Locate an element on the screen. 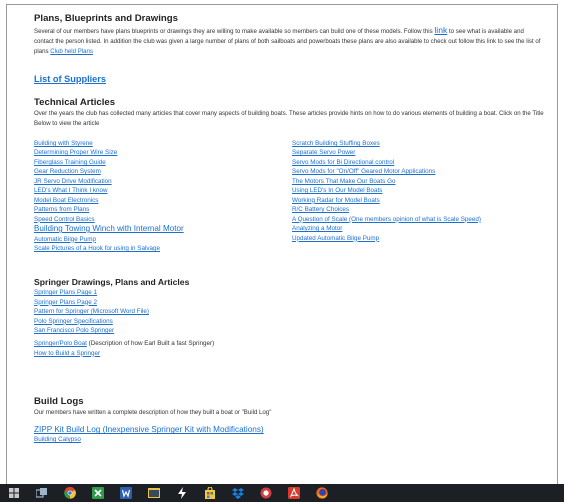  task-view-icon is located at coordinates (42, 493).